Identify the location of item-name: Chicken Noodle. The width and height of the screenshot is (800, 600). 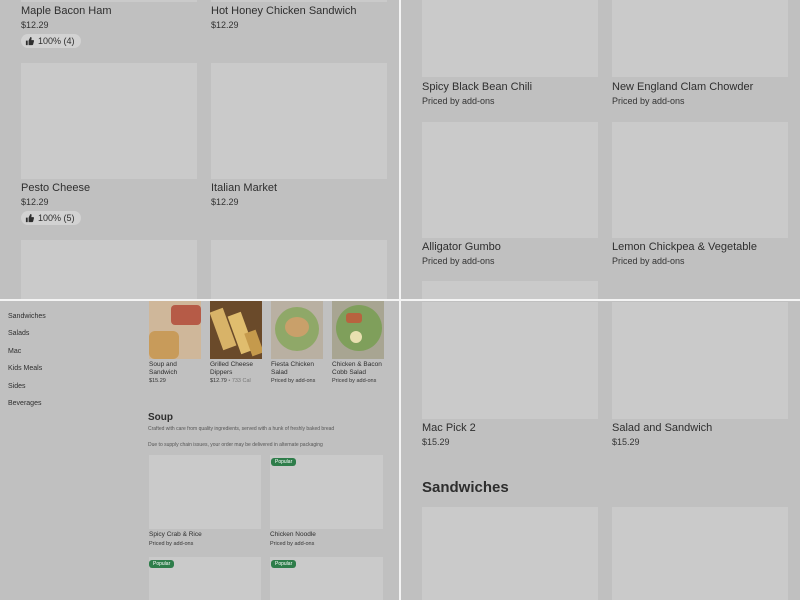
(325, 535).